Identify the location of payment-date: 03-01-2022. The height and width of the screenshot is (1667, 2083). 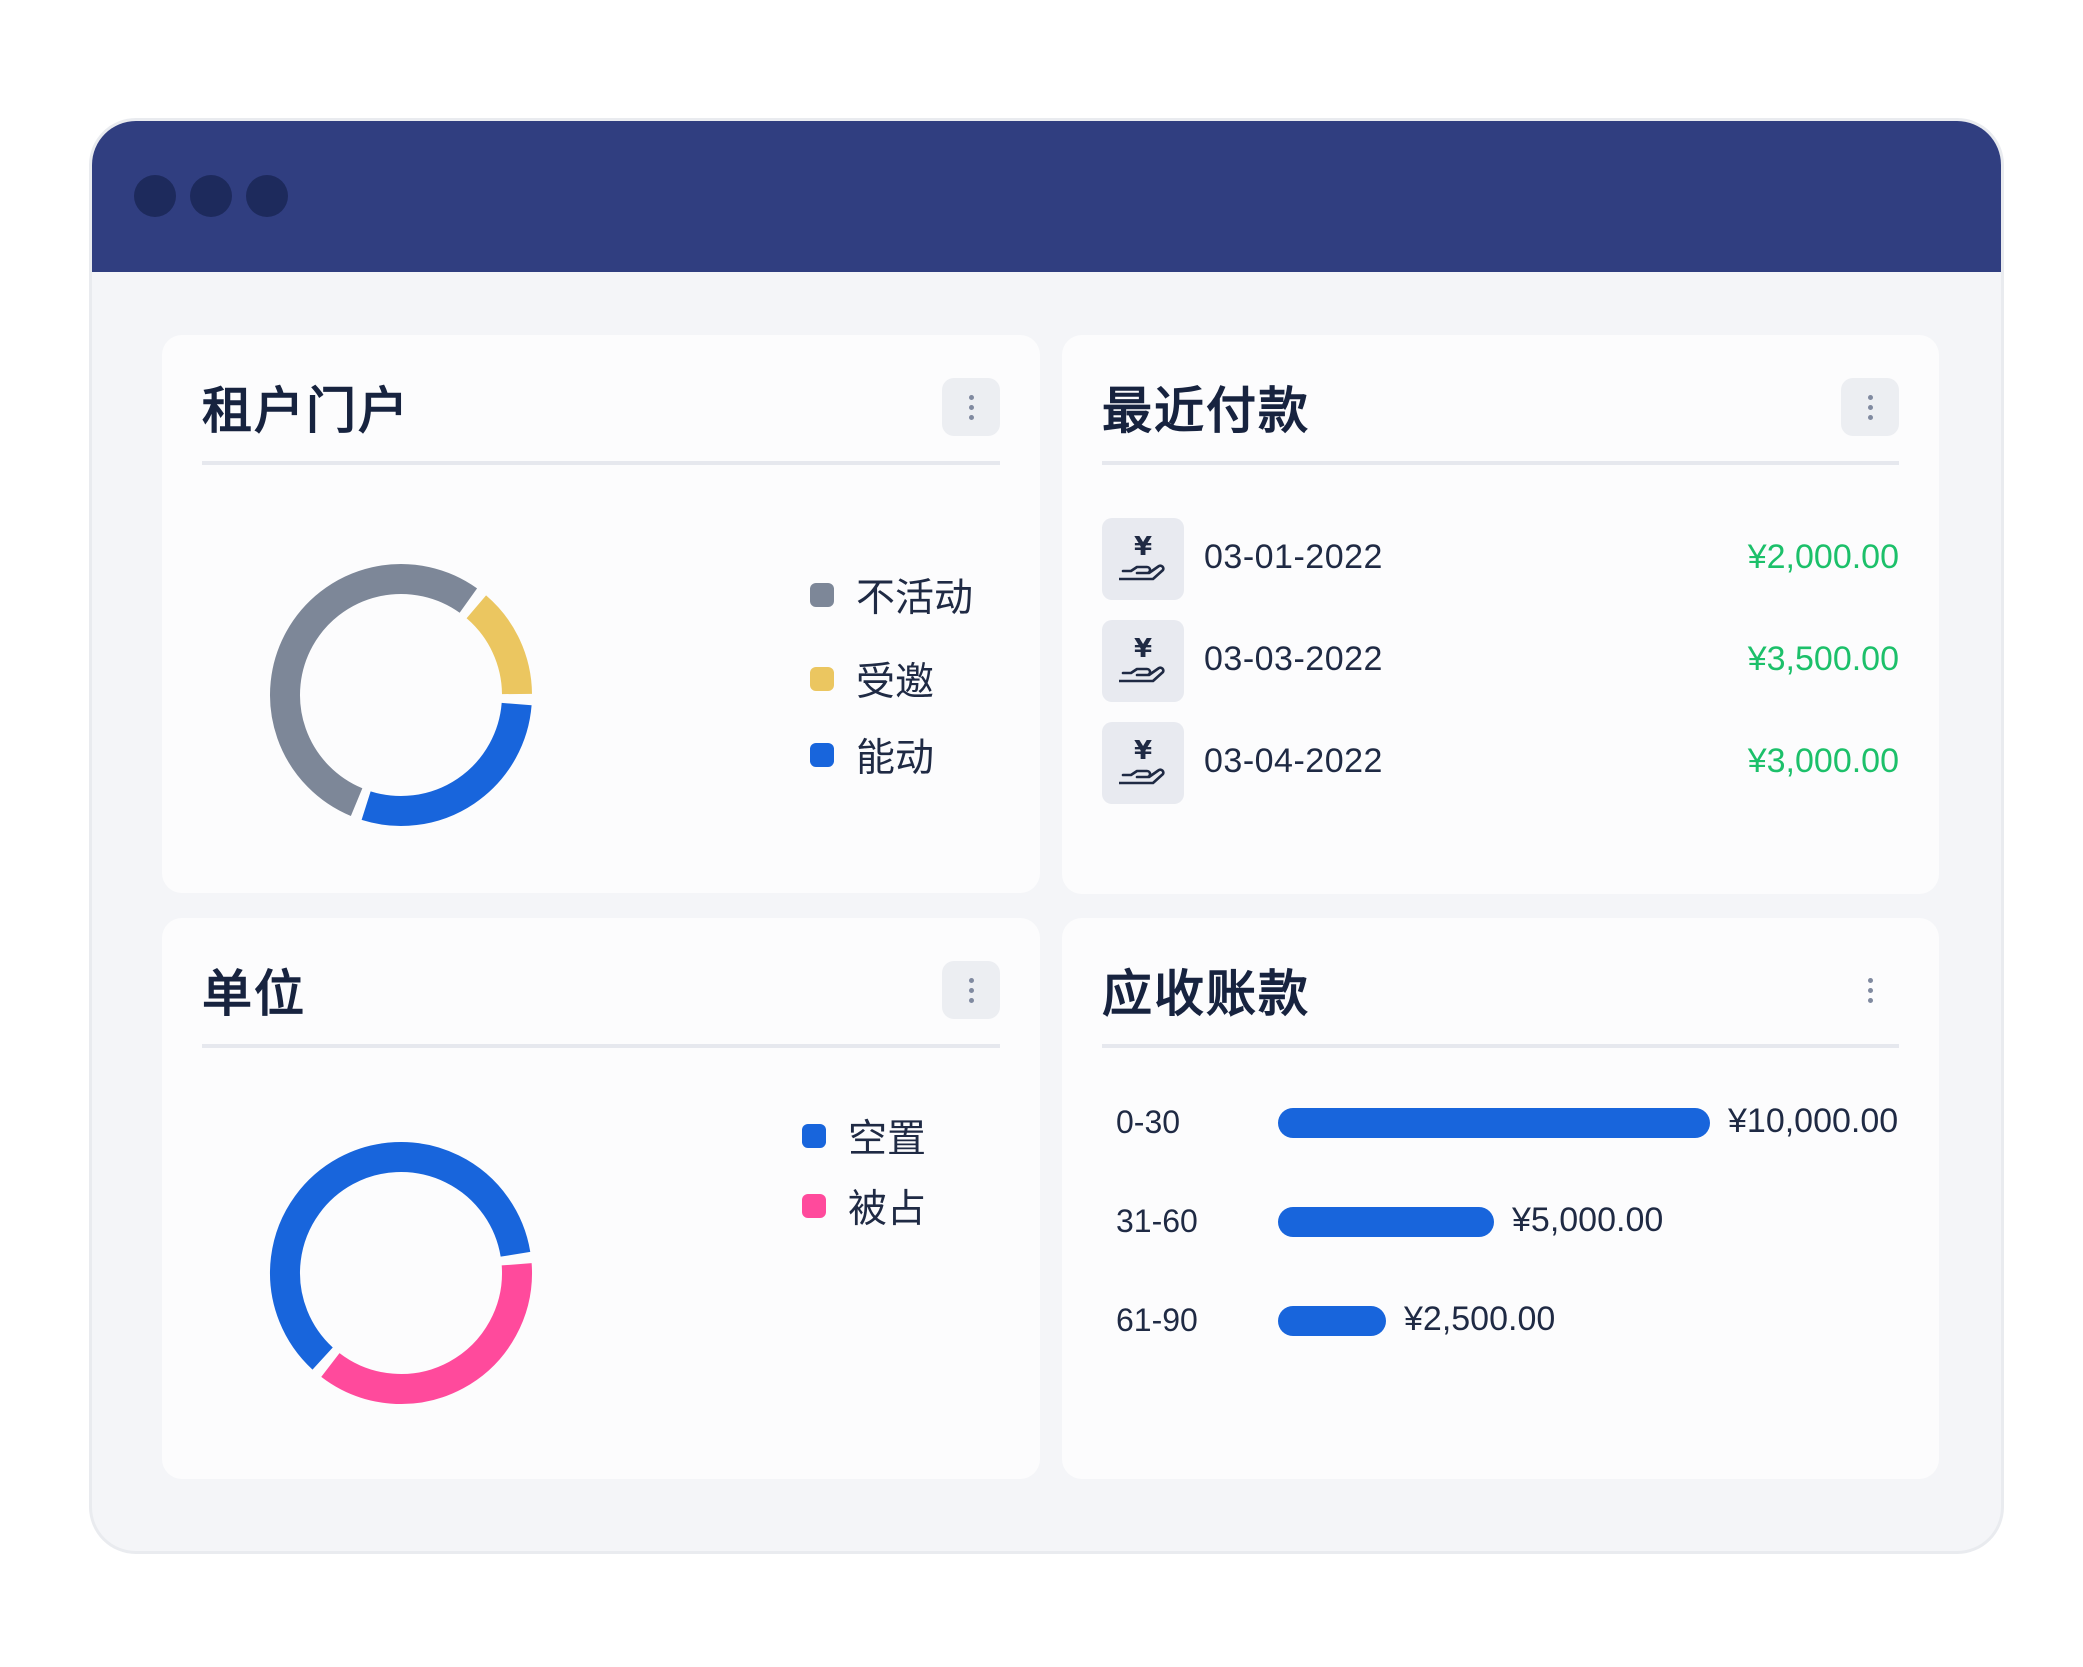
(1293, 557).